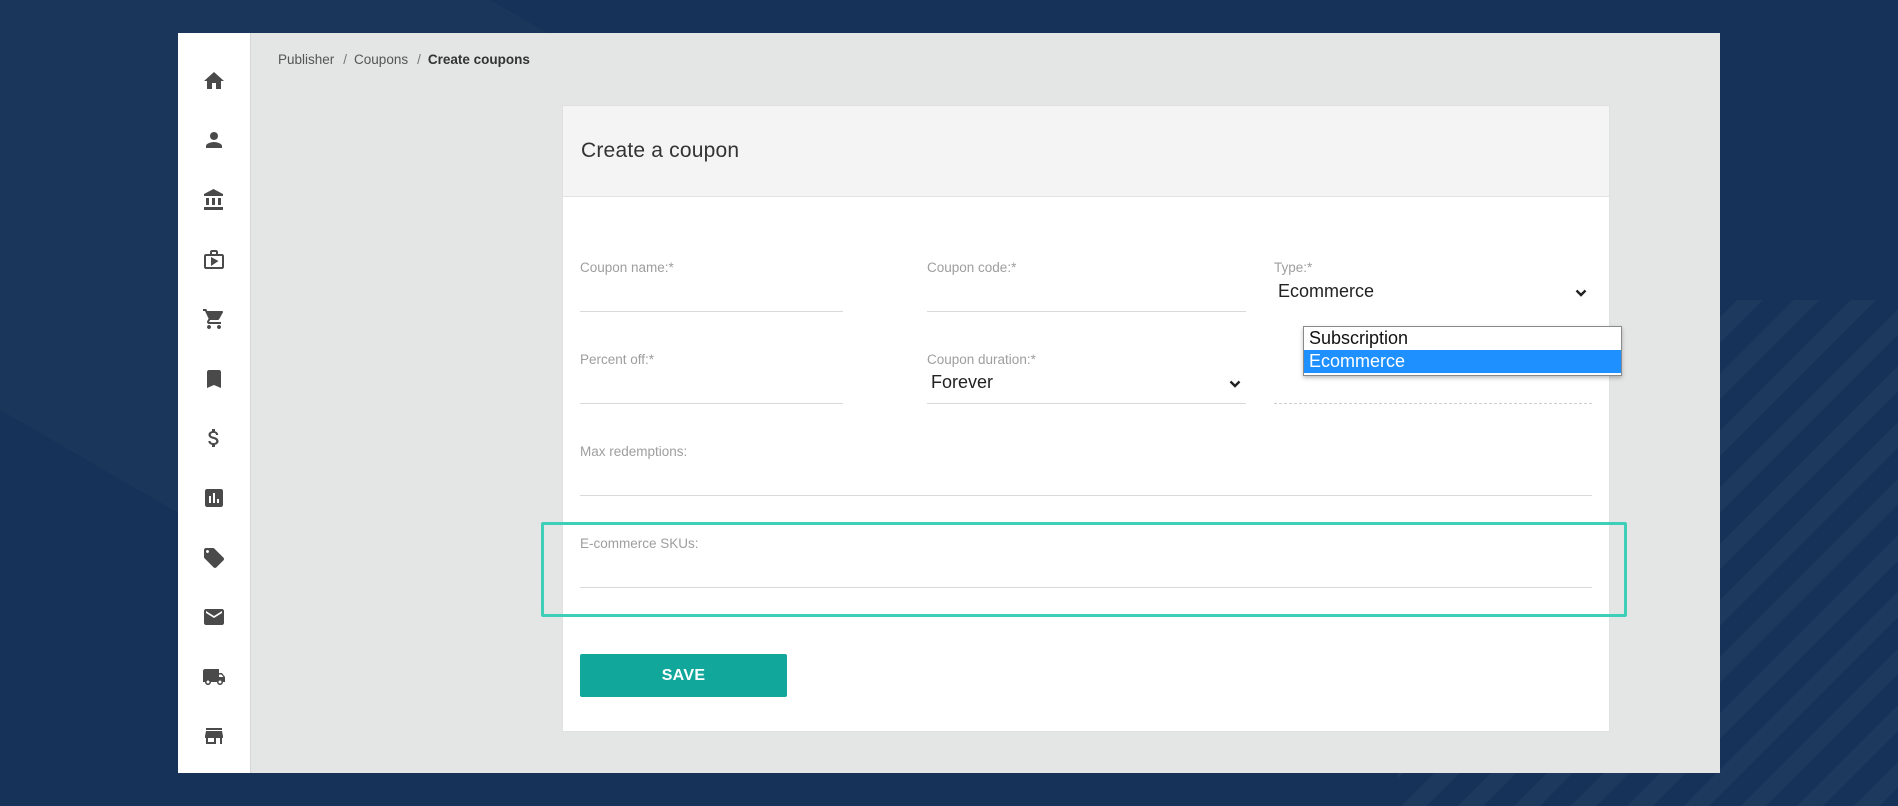 Image resolution: width=1898 pixels, height=806 pixels. I want to click on truck-icon, so click(214, 676).